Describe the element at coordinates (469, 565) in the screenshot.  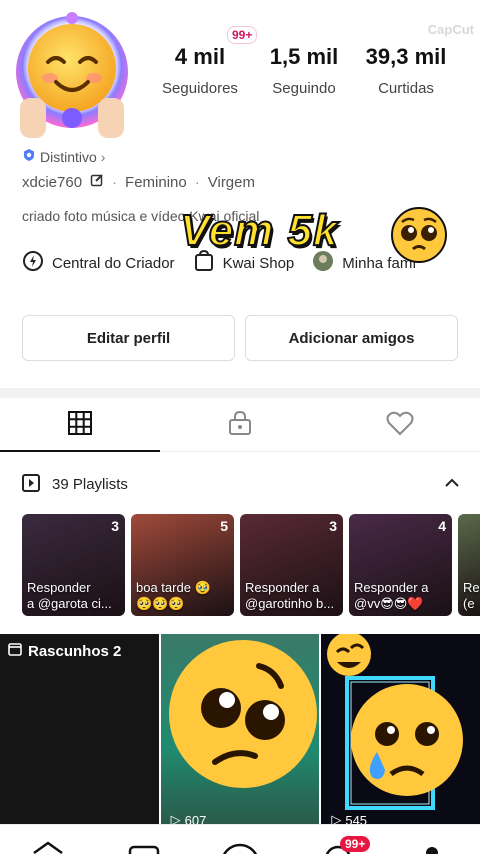
I see `playlist-card: Re (e` at that location.